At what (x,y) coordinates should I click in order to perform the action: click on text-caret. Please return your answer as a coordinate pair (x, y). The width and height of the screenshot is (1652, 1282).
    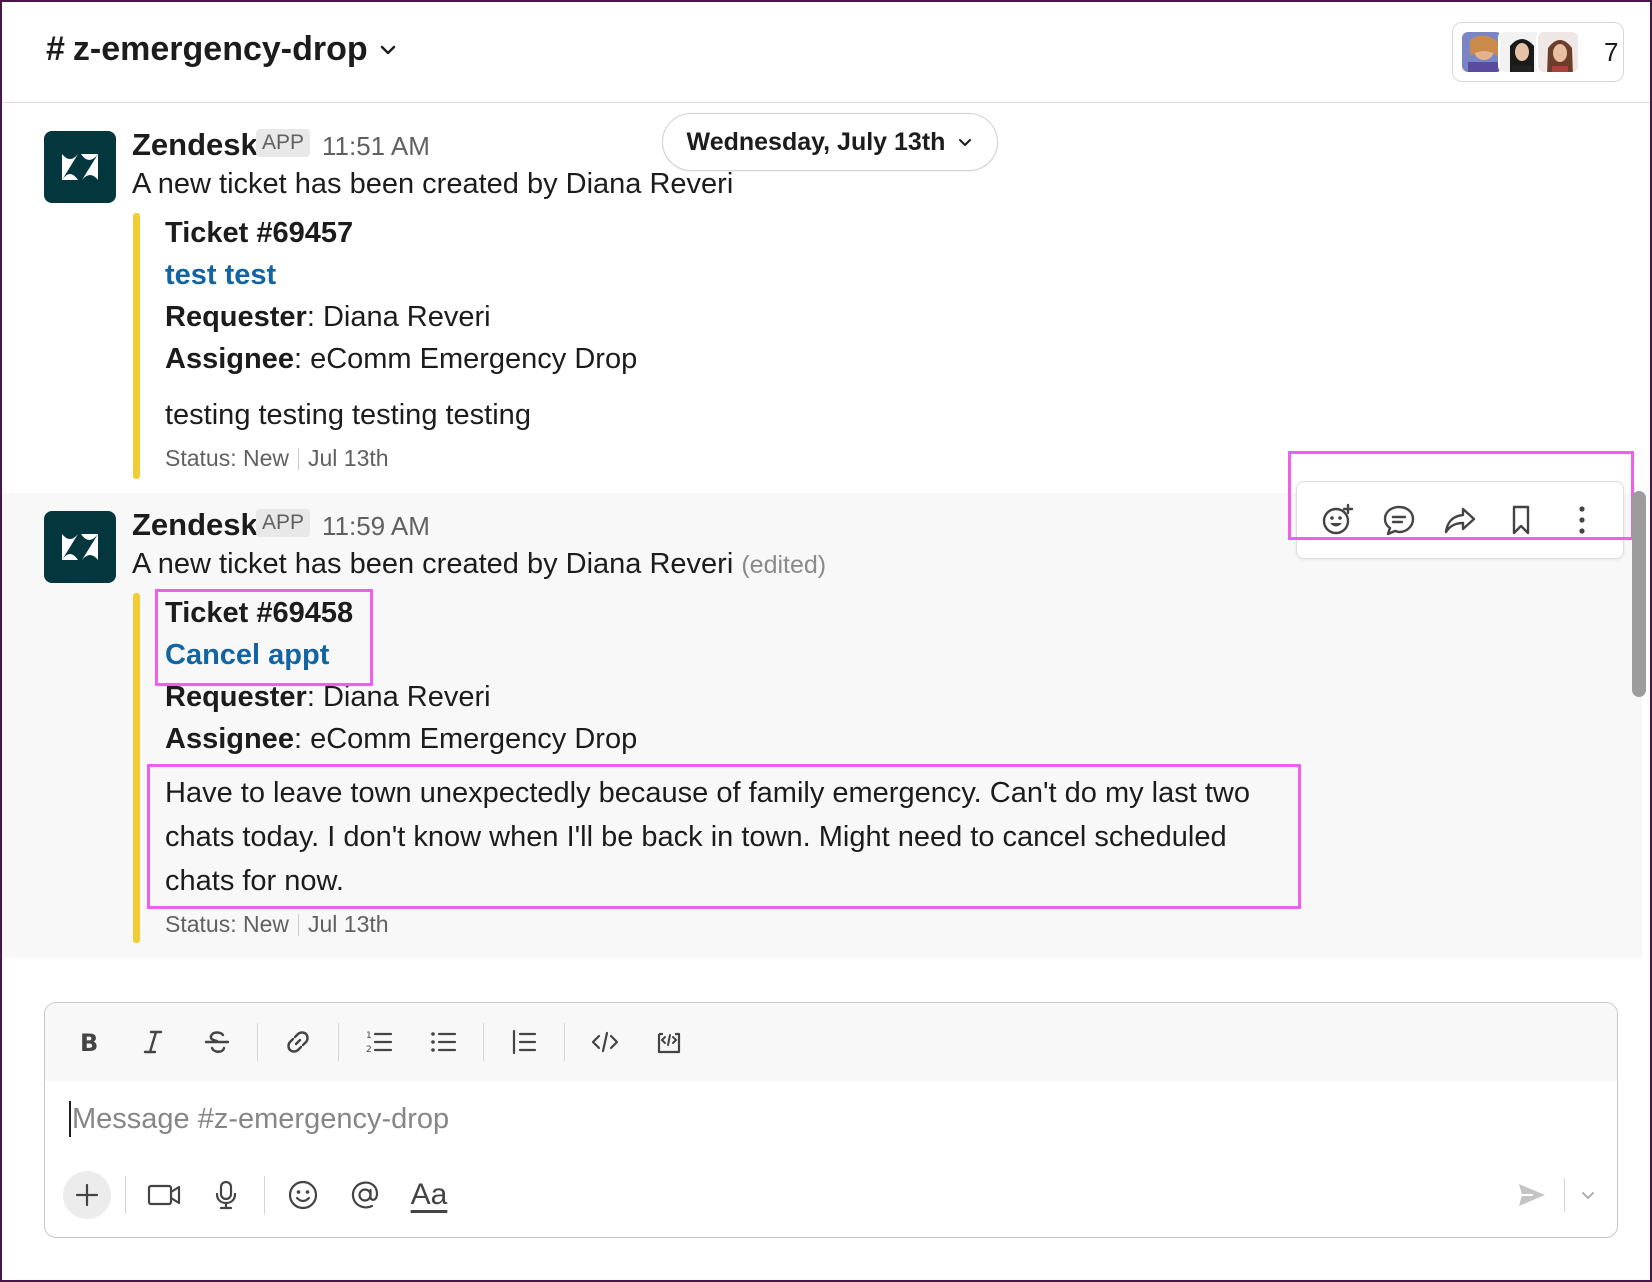
    Looking at the image, I should click on (70, 1119).